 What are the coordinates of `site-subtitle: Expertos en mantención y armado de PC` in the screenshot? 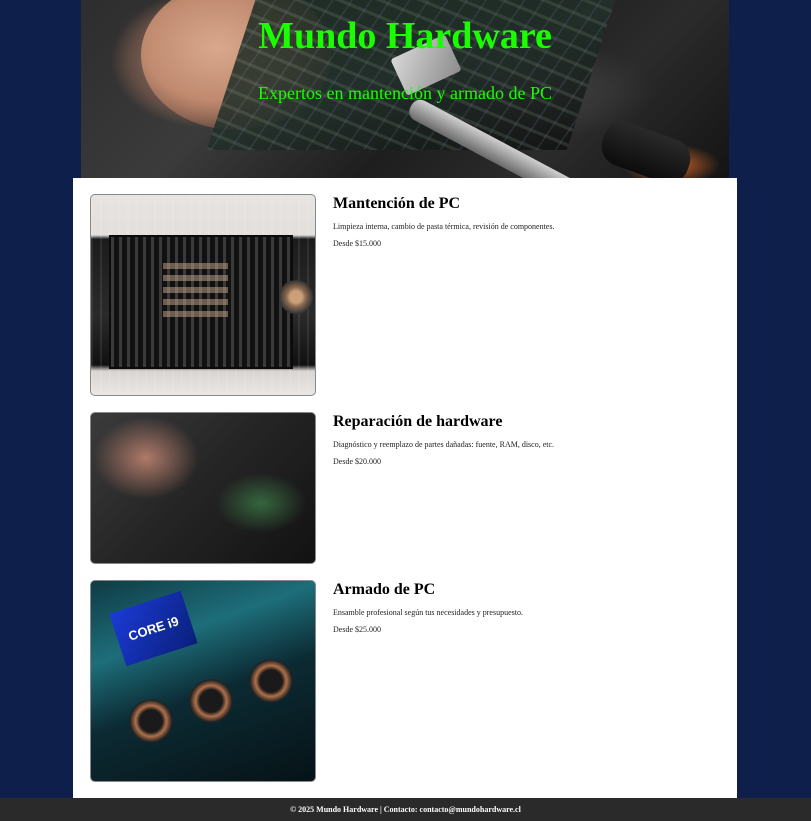 It's located at (405, 93).